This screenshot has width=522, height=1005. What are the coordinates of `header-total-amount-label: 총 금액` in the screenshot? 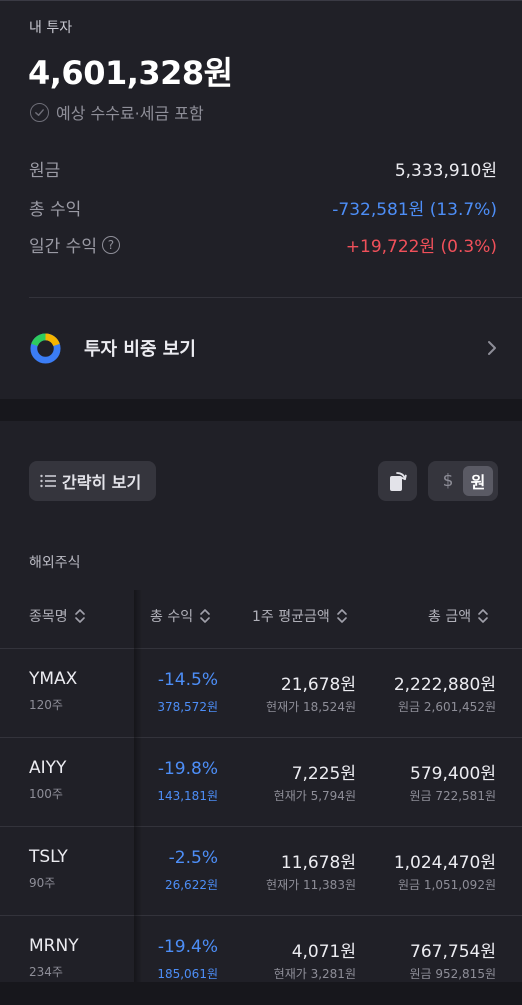 It's located at (450, 617).